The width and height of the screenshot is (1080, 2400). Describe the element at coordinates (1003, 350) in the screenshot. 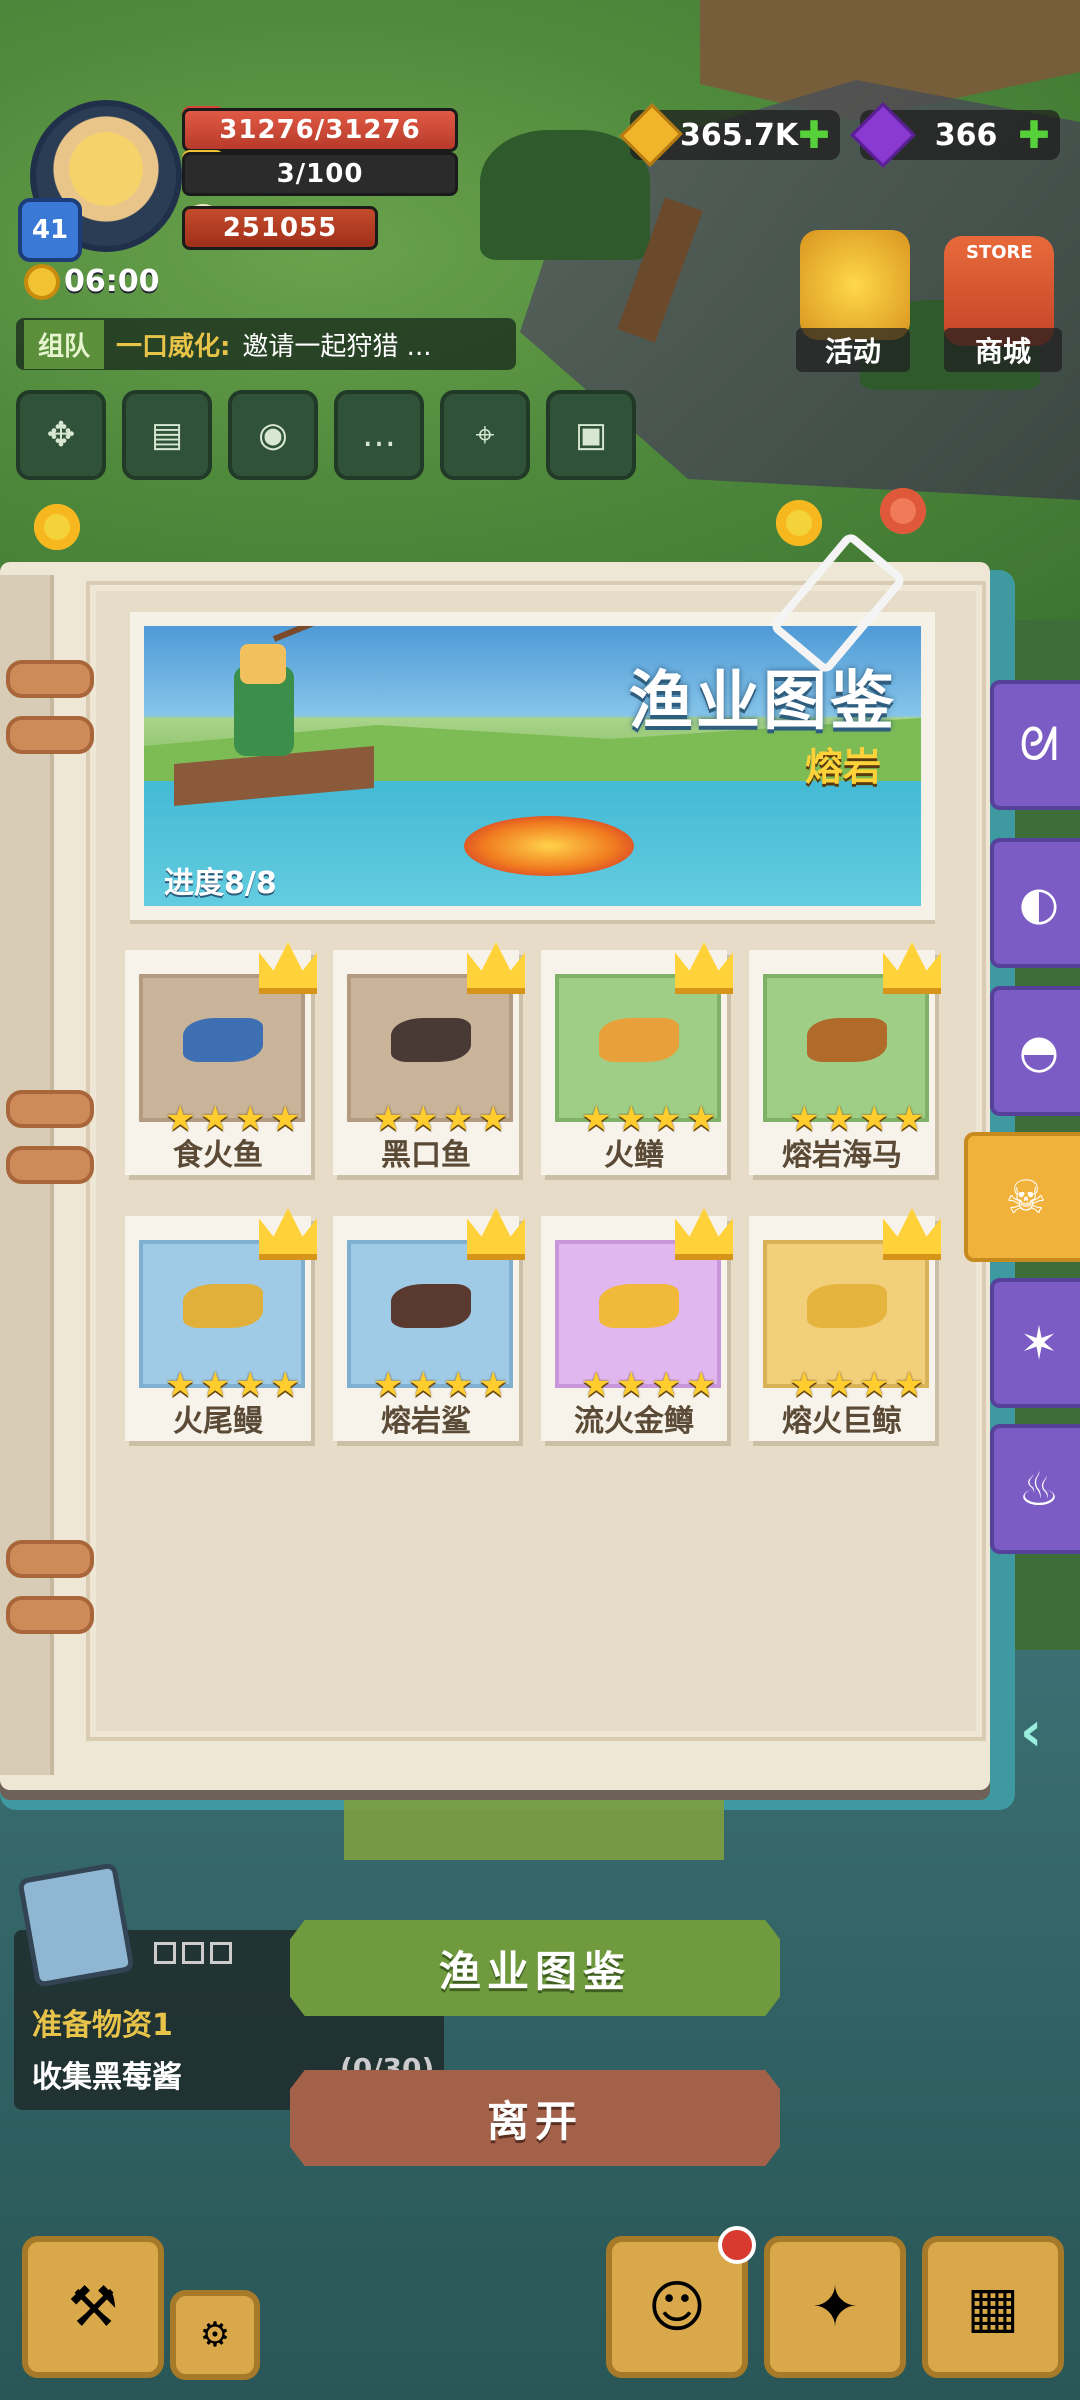

I see `shop-label: 商城` at that location.